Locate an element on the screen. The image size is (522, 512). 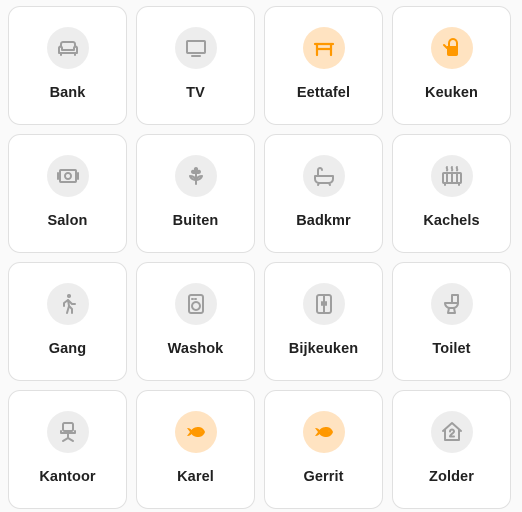
tile-keuken: Keuken is located at coordinates (451, 65).